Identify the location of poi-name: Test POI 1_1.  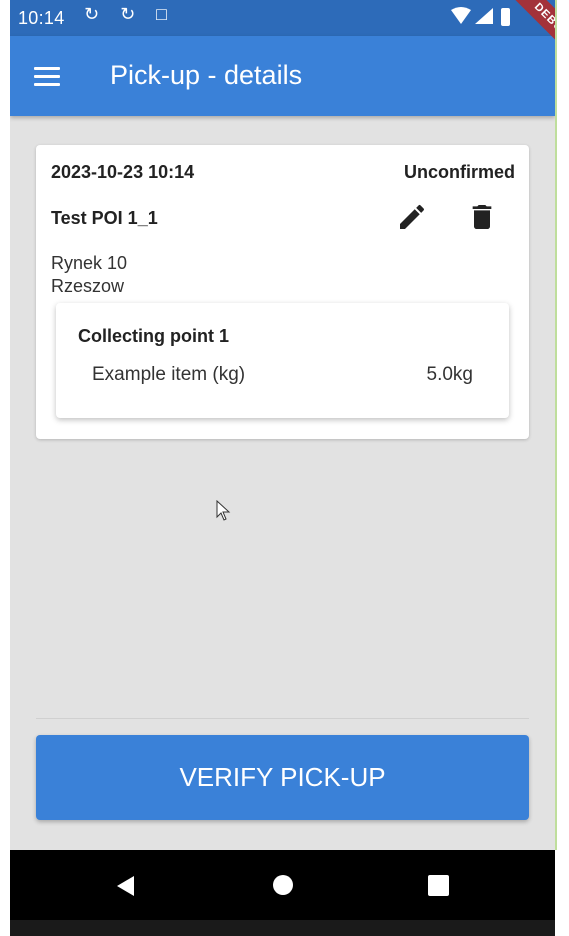
(104, 218).